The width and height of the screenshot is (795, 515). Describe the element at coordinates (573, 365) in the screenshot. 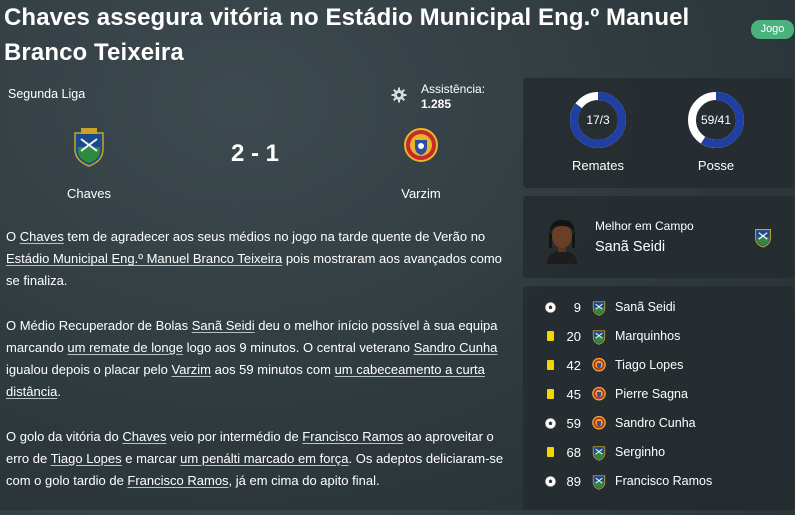

I see `event-minute: 42` at that location.